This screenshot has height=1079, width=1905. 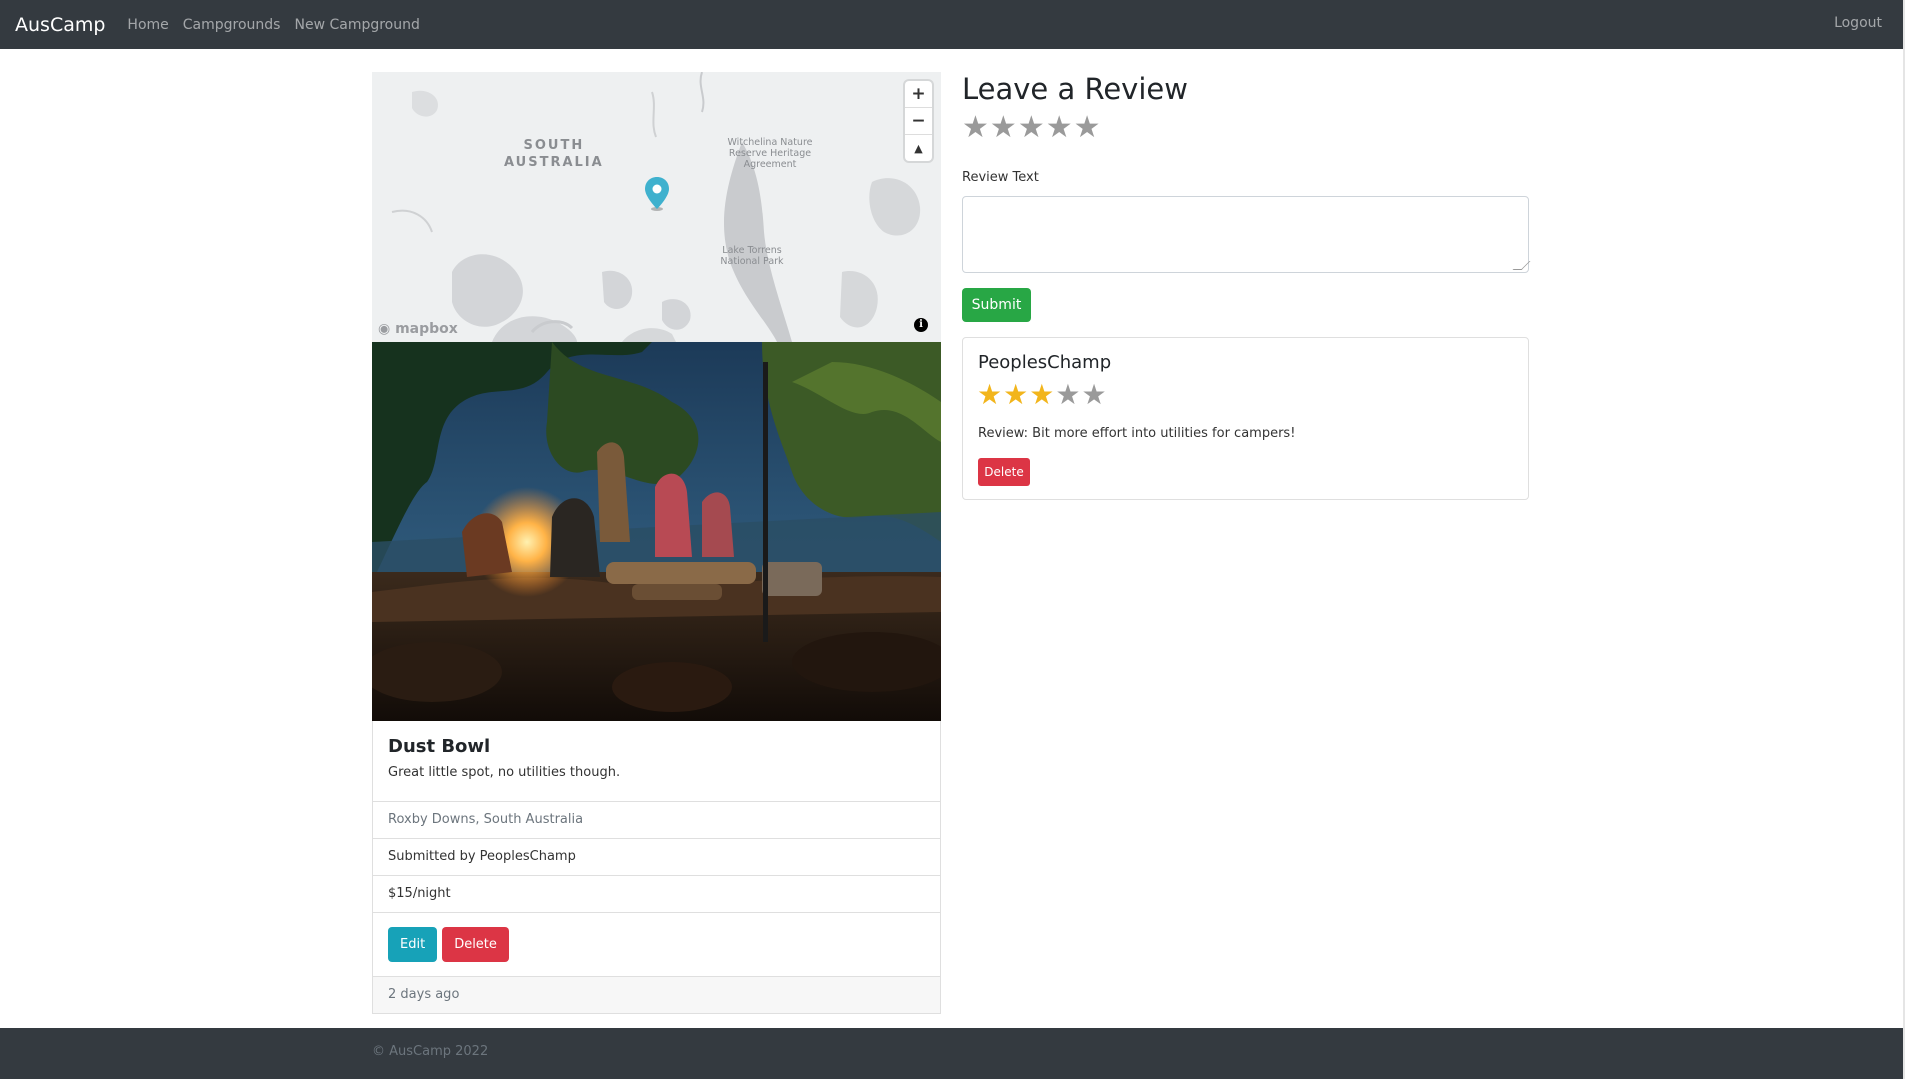 I want to click on review-text-input, so click(x=1246, y=234).